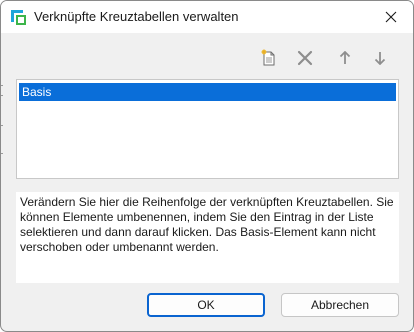 This screenshot has height=332, width=414. I want to click on arrow-down-icon, so click(380, 58).